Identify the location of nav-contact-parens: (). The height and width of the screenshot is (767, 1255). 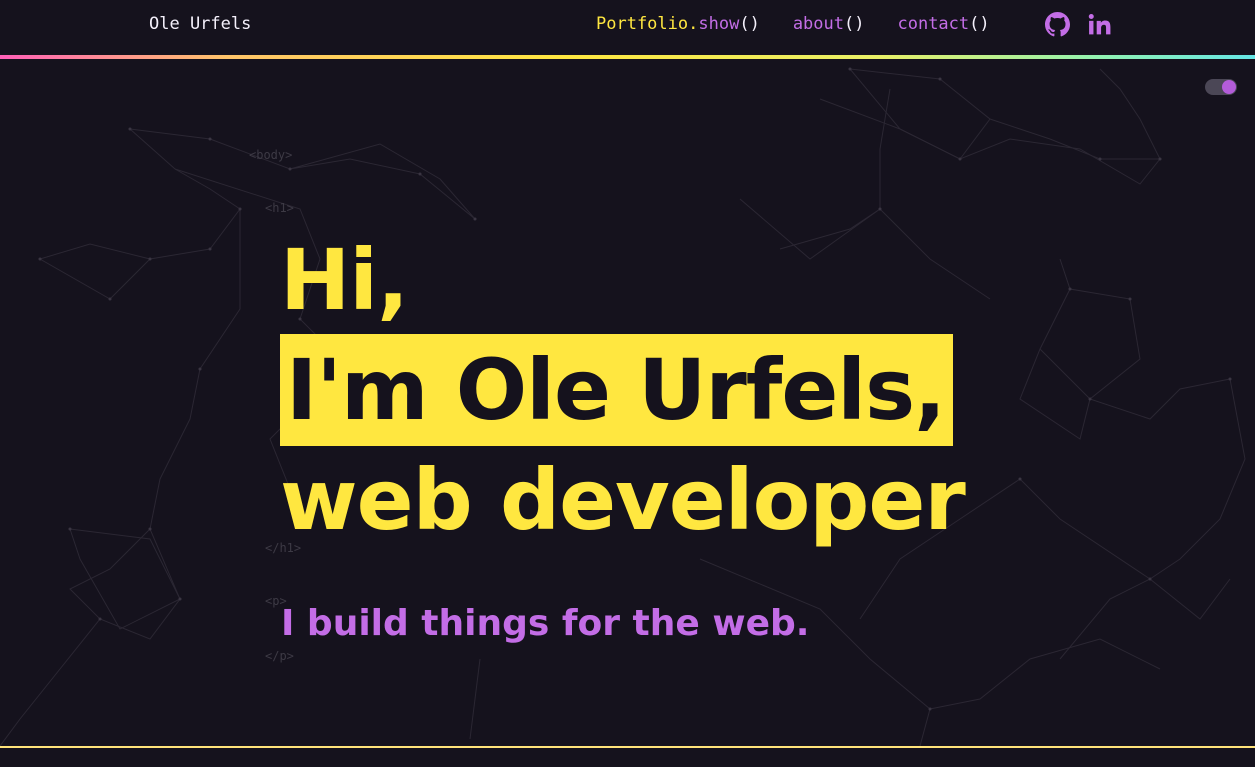
(979, 24).